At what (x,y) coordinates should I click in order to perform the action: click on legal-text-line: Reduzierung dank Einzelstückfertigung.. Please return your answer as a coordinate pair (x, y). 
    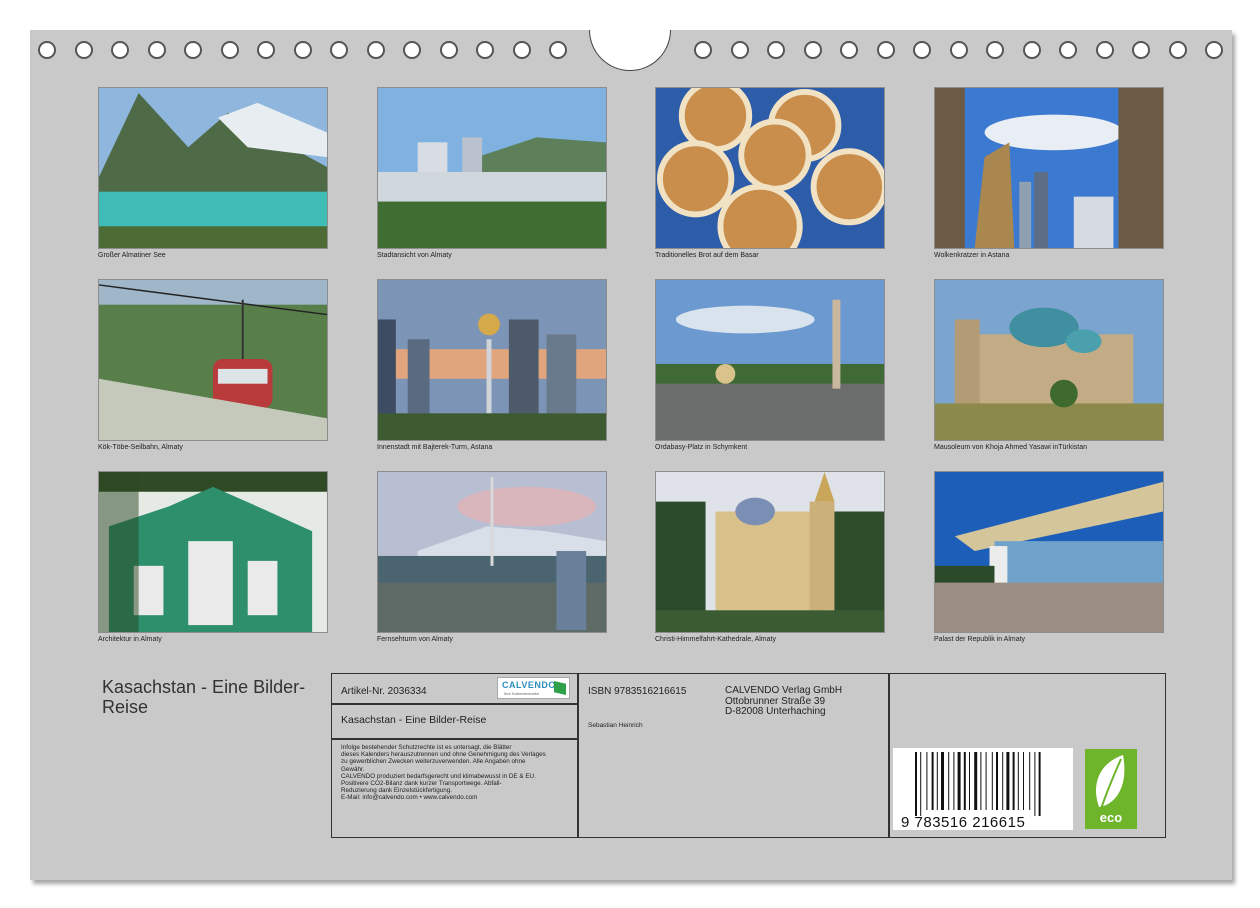
    Looking at the image, I should click on (396, 791).